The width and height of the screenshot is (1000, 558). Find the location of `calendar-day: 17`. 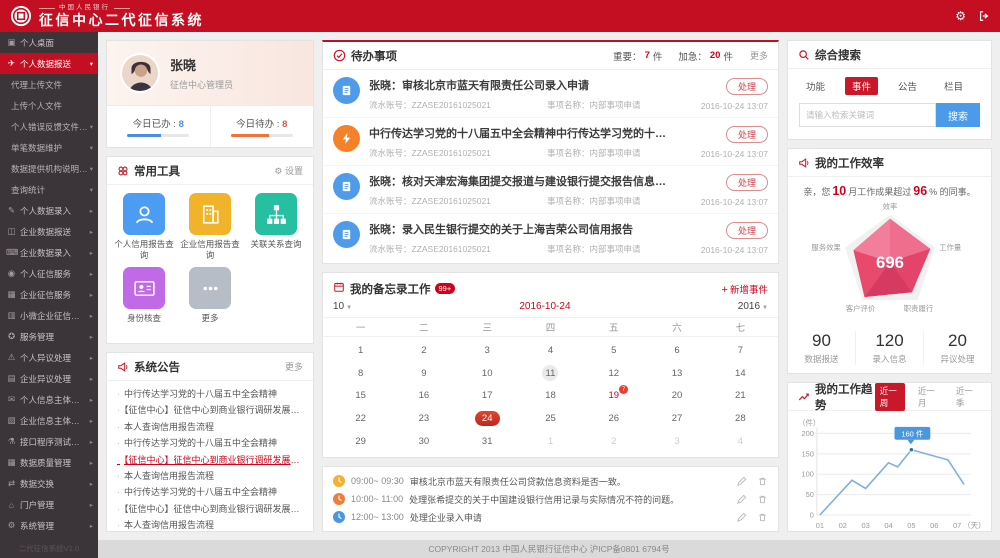

calendar-day: 17 is located at coordinates (487, 395).